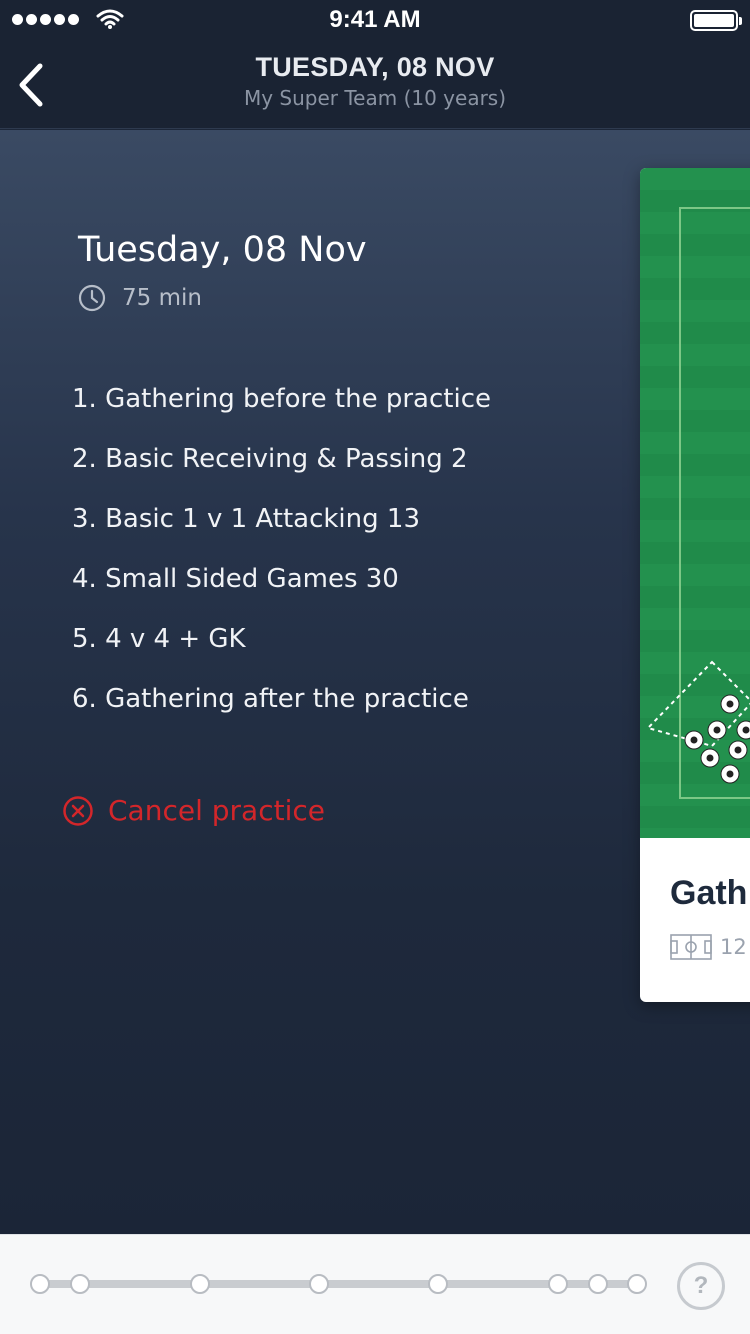  What do you see at coordinates (375, 98) in the screenshot?
I see `team-subtitle: My Super Team (10 years)` at bounding box center [375, 98].